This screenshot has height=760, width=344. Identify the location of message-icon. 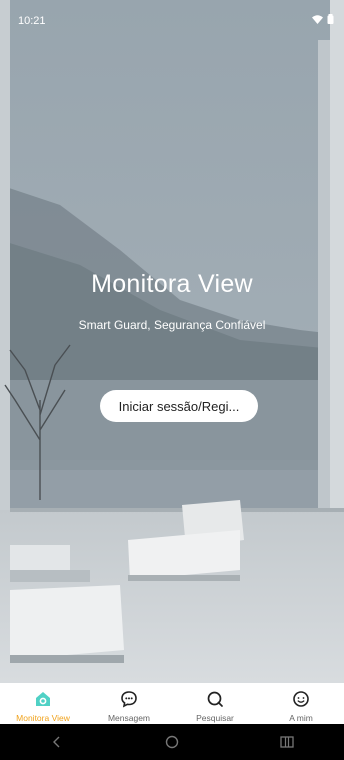
(129, 699).